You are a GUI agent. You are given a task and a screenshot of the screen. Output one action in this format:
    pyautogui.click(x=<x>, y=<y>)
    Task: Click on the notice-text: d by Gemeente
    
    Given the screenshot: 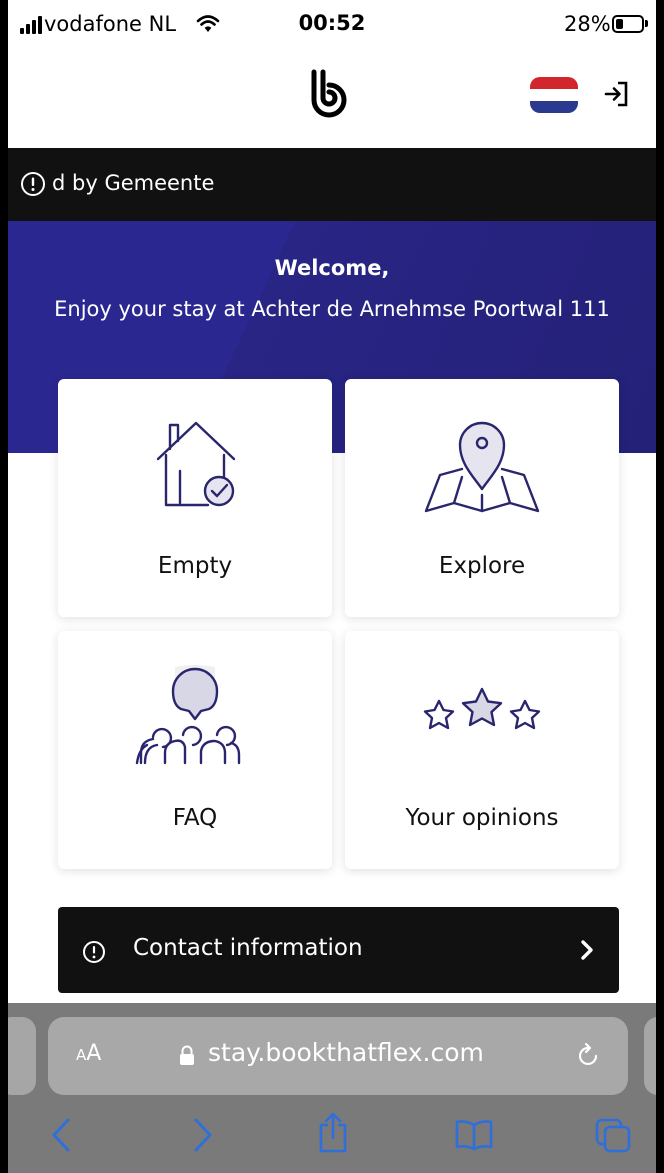 What is the action you would take?
    pyautogui.click(x=133, y=183)
    